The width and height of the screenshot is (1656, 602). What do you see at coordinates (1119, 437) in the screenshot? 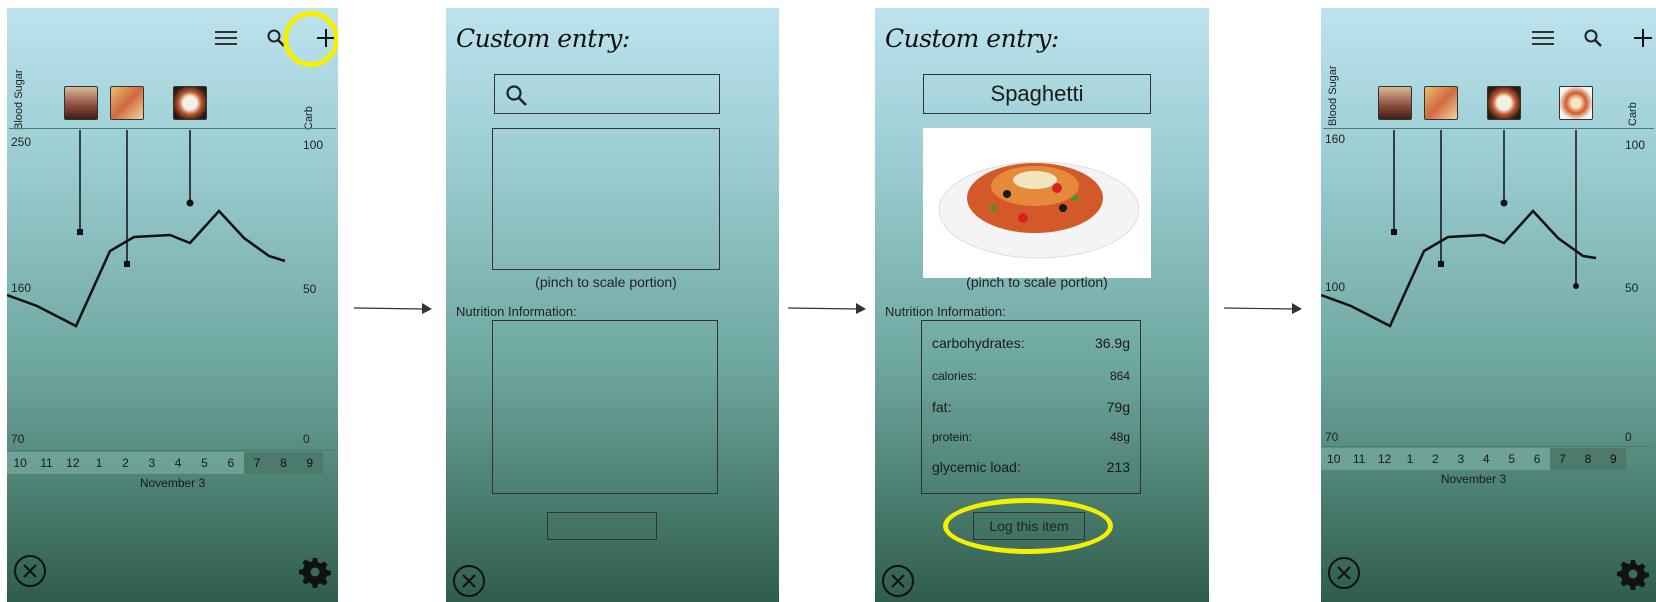
I see `nutrient-value: 48g` at bounding box center [1119, 437].